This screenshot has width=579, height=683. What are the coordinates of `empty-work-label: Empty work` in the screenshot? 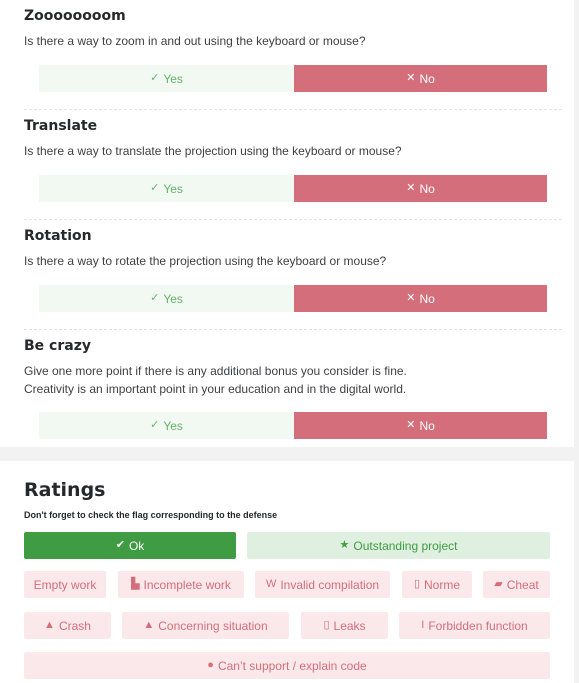 It's located at (65, 584).